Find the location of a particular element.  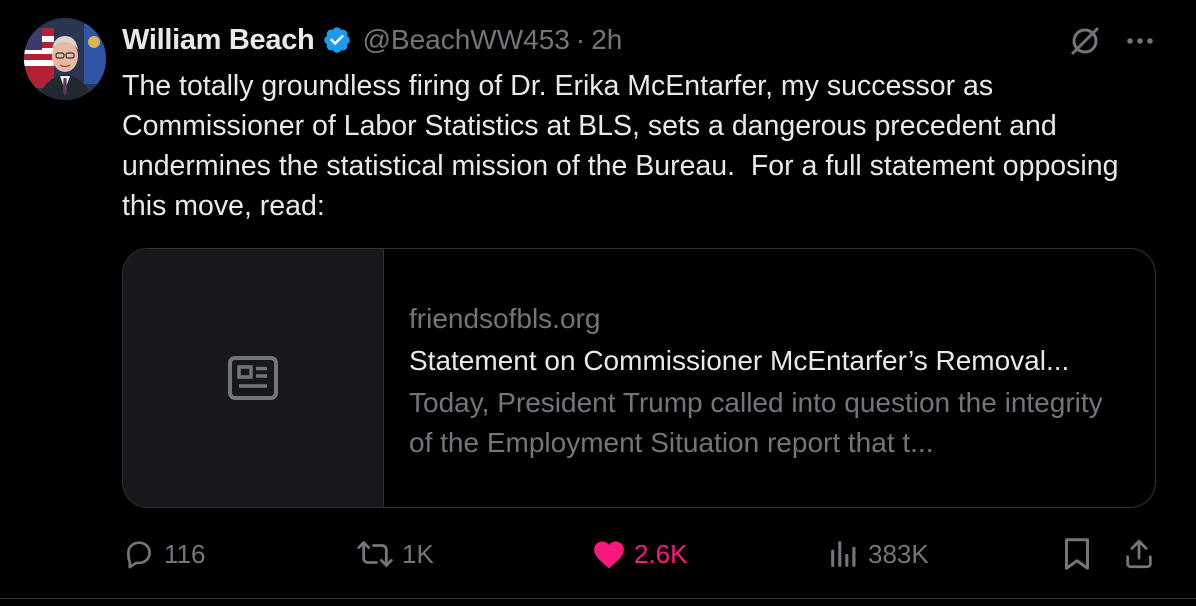

grok-icon is located at coordinates (1085, 41).